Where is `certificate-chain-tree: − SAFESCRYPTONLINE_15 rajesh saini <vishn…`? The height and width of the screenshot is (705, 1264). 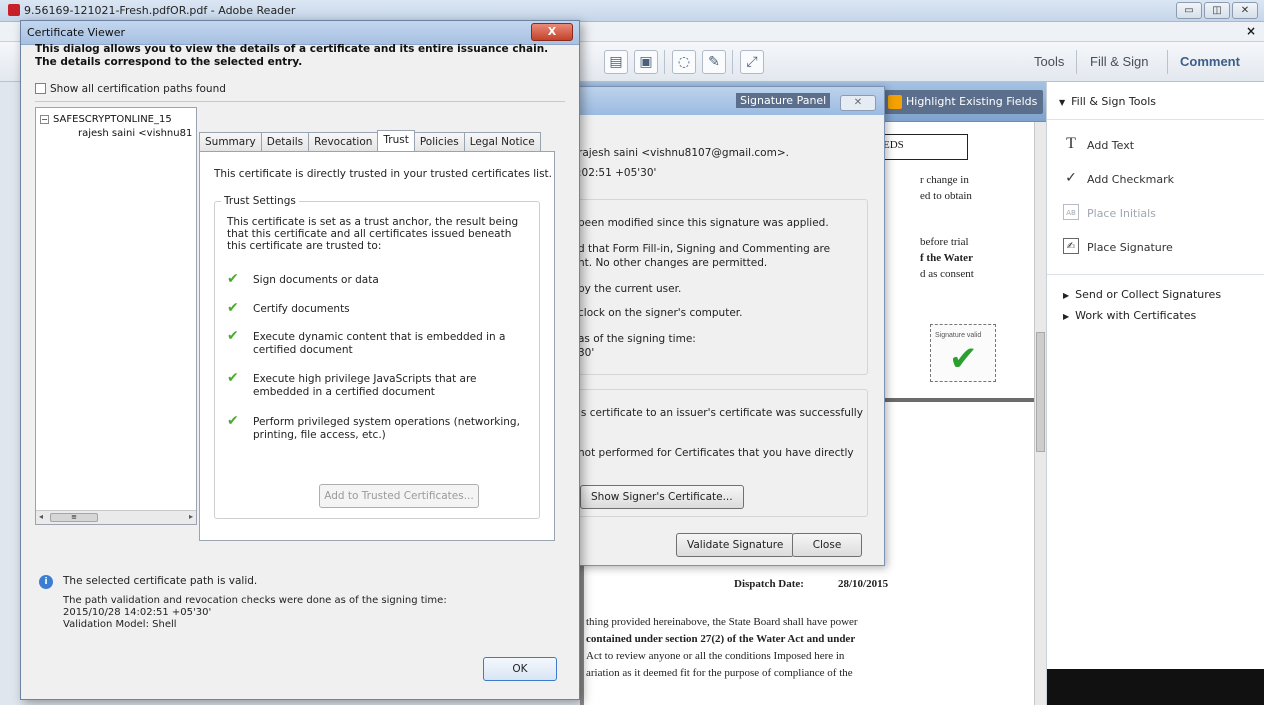
certificate-chain-tree: − SAFESCRYPTONLINE_15 rajesh saini <vishn… is located at coordinates (116, 316).